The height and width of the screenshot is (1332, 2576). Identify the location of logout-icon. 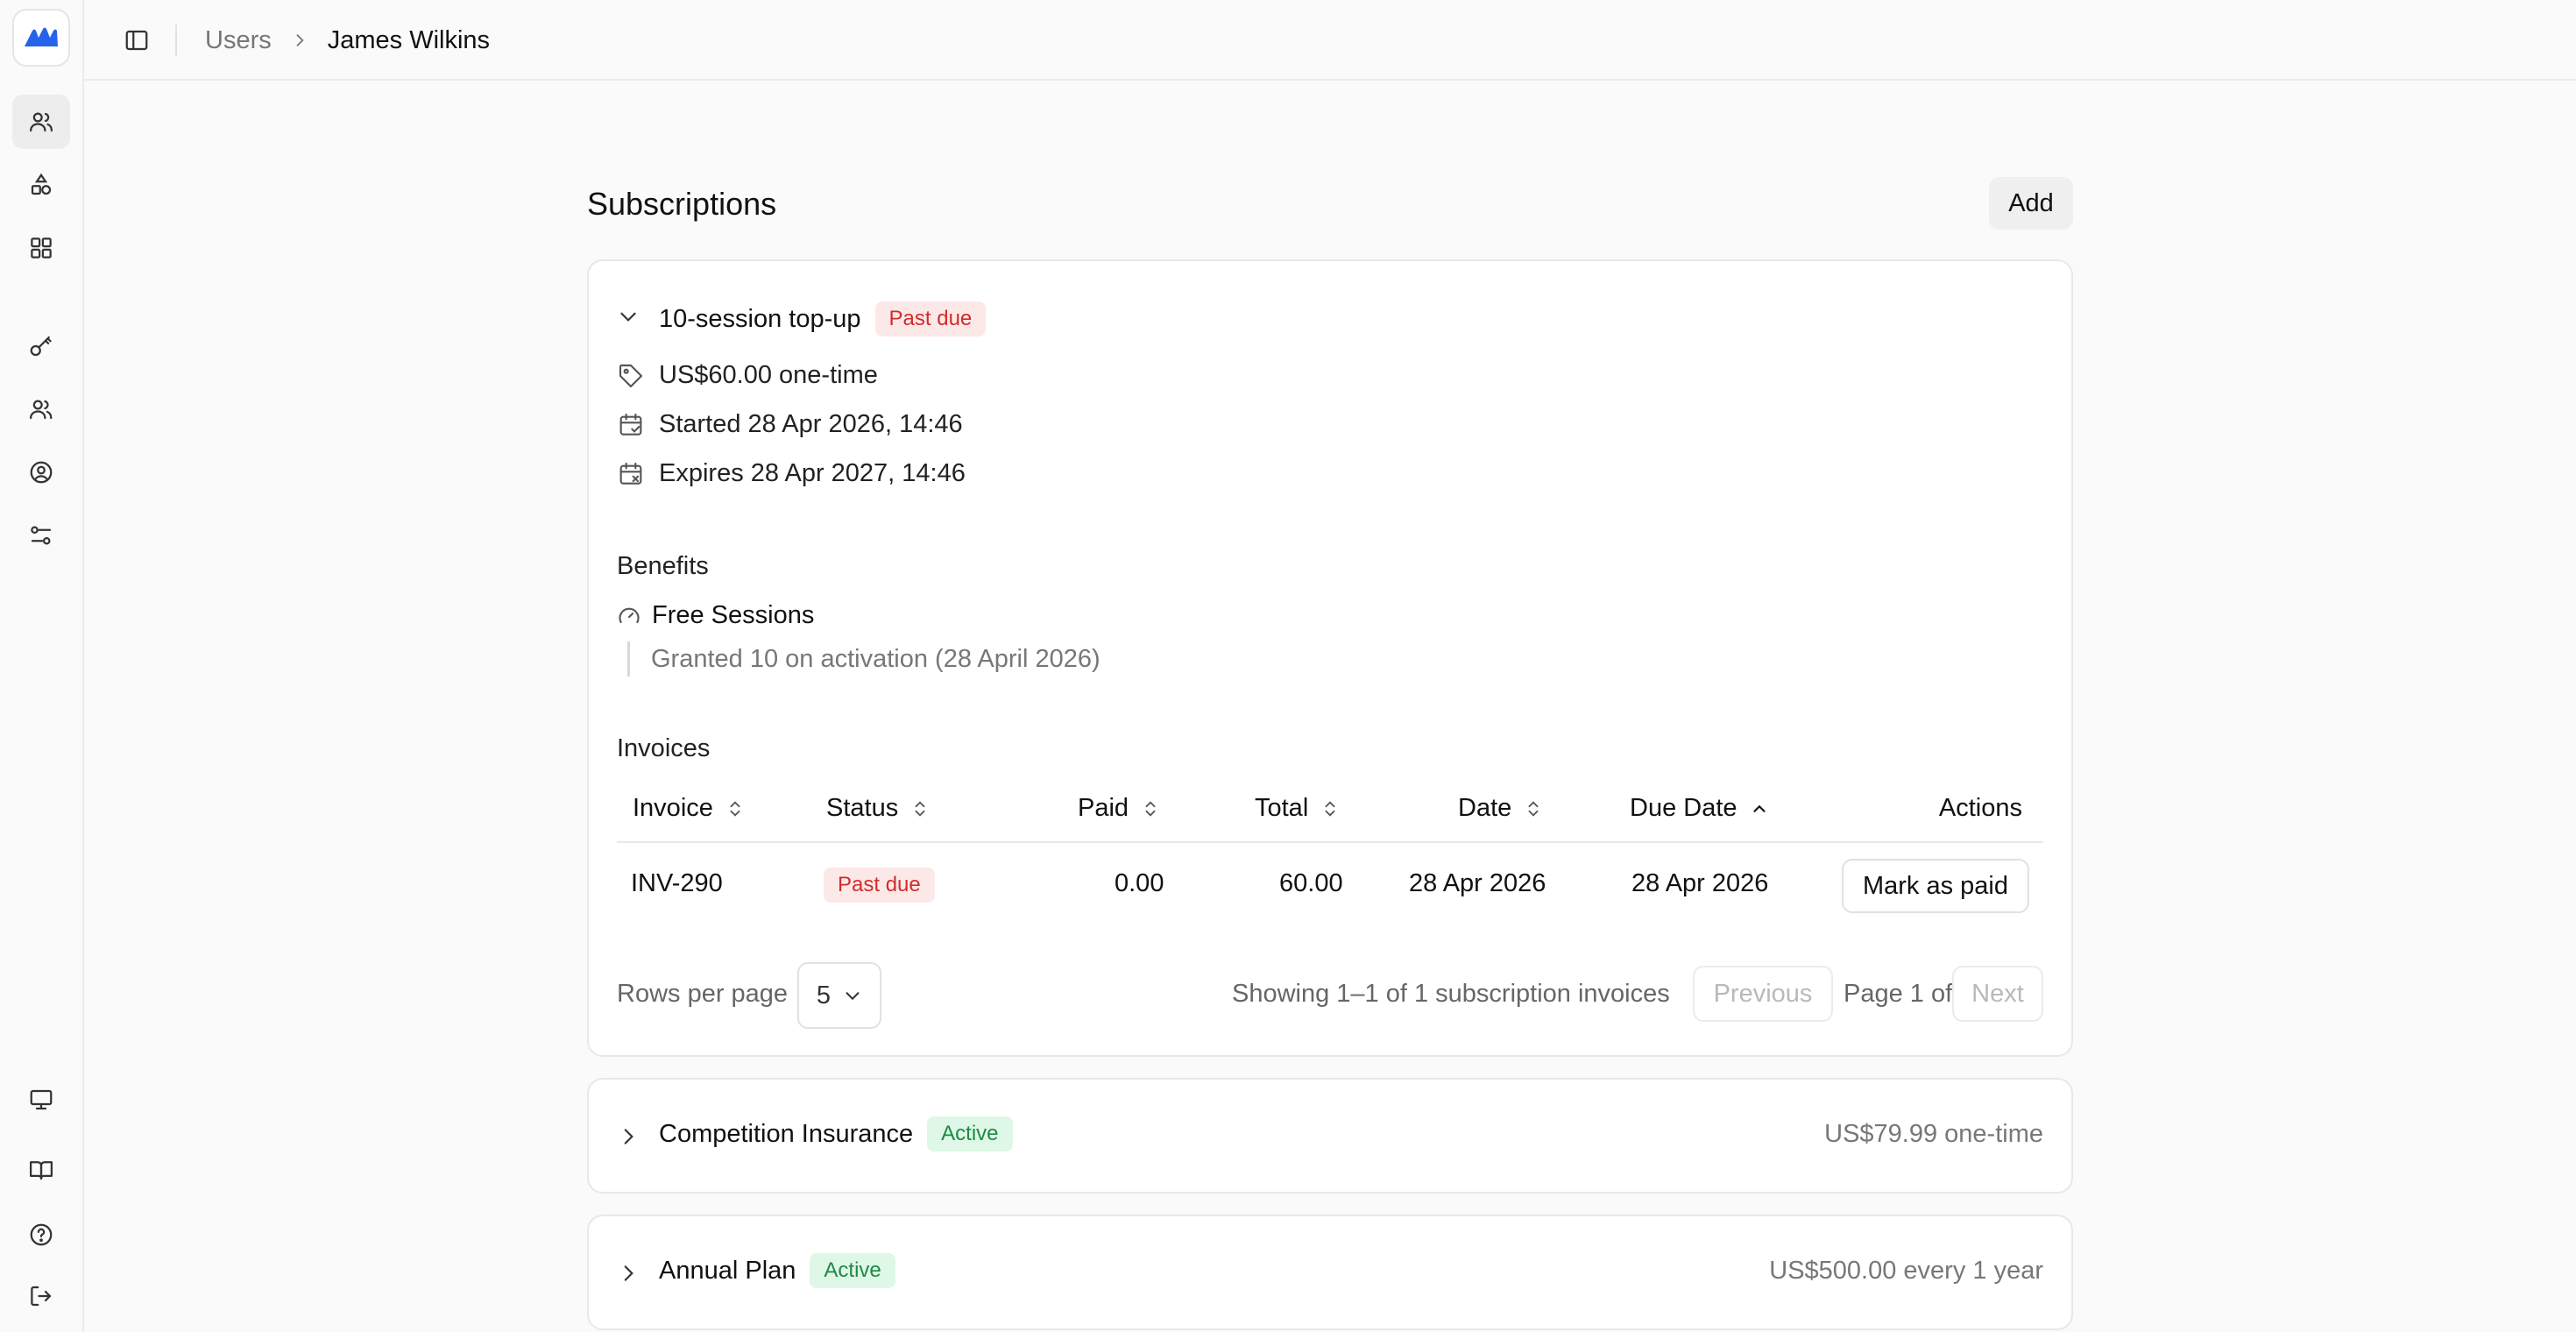
(41, 1296).